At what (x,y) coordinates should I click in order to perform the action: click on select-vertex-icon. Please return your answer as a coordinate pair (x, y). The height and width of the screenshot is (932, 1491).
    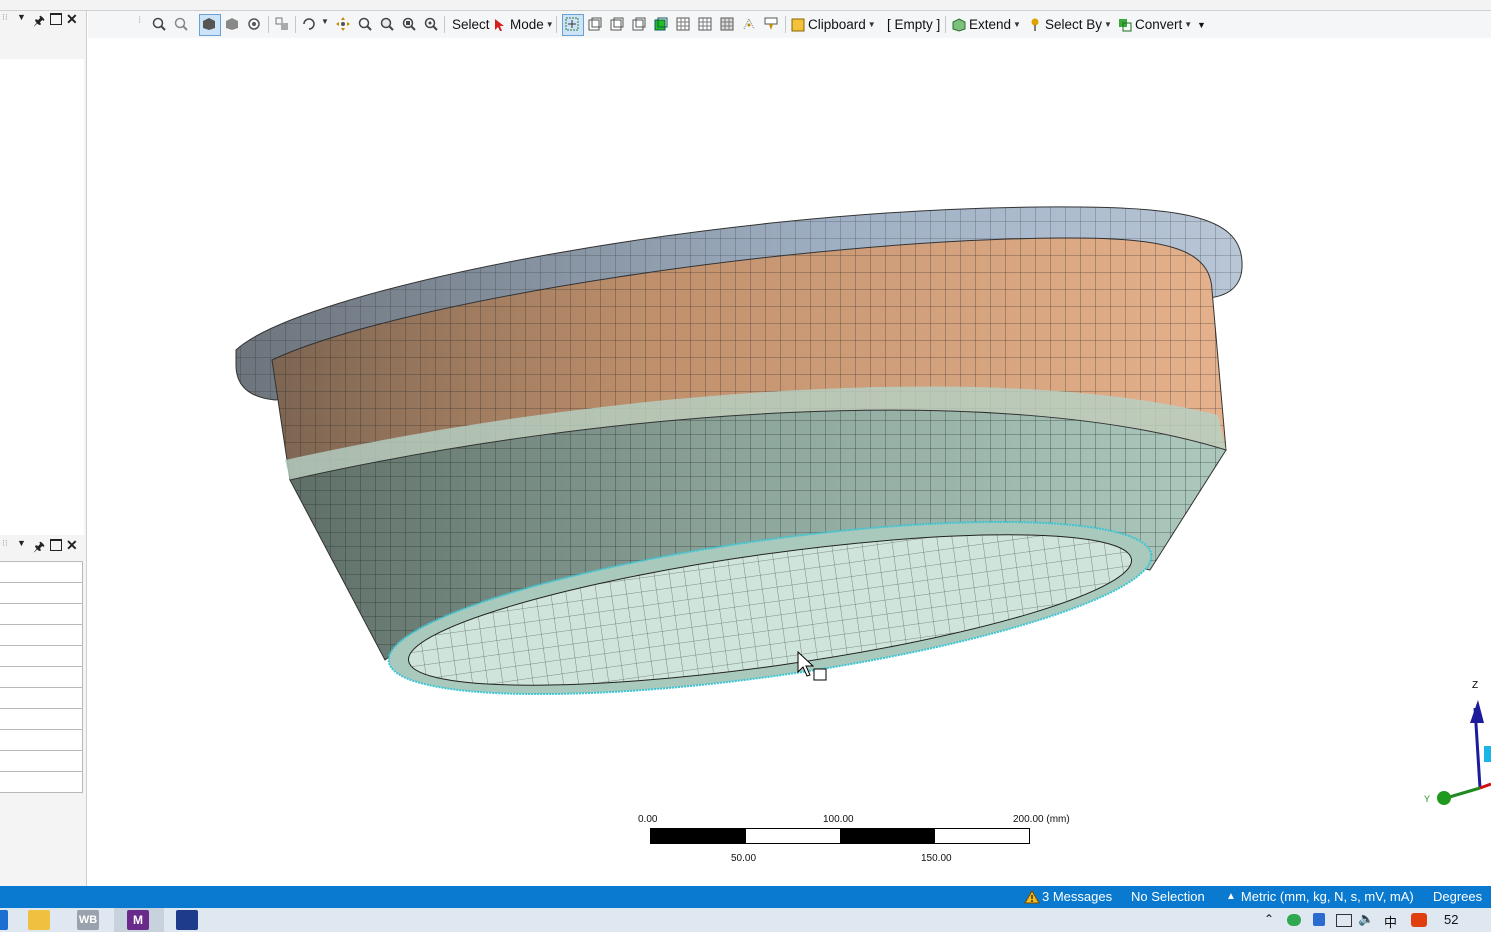
    Looking at the image, I should click on (595, 24).